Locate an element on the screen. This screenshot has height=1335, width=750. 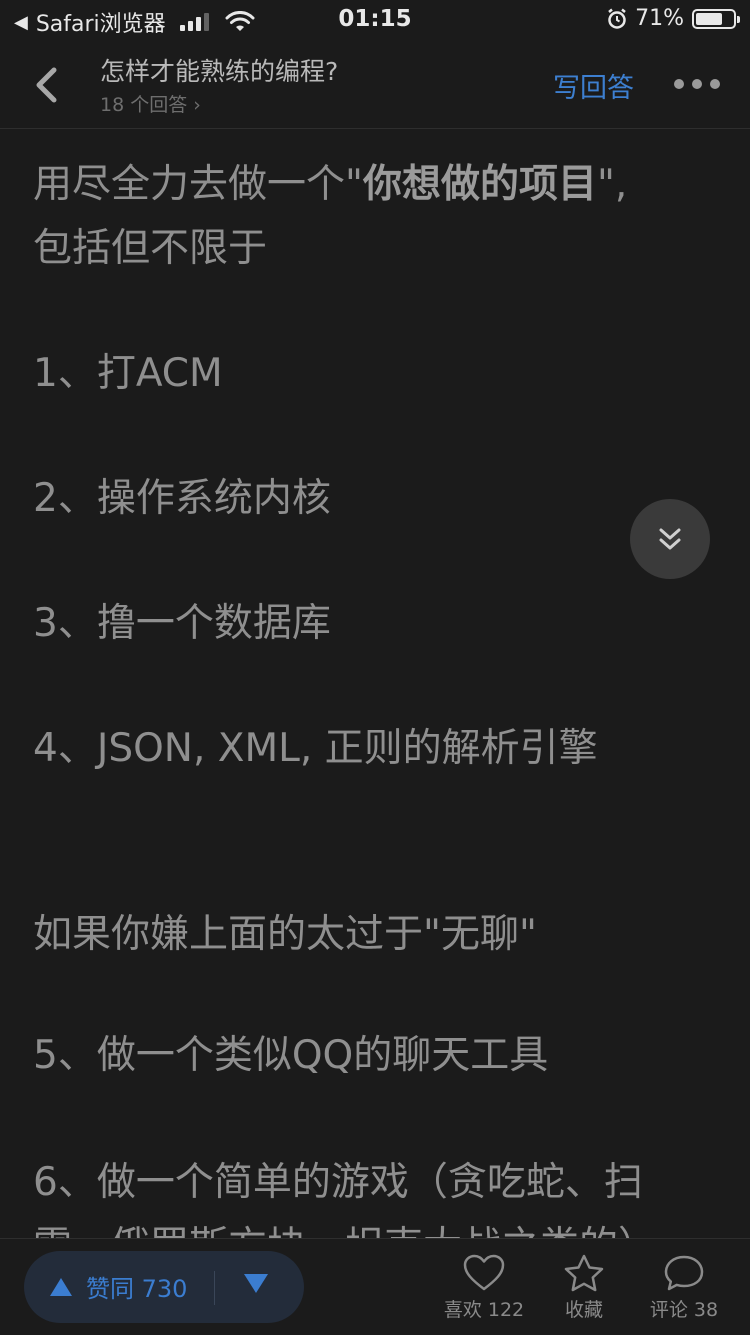
status-bar: ◀ Safari浏览器 01:15 71% is located at coordinates (375, 20).